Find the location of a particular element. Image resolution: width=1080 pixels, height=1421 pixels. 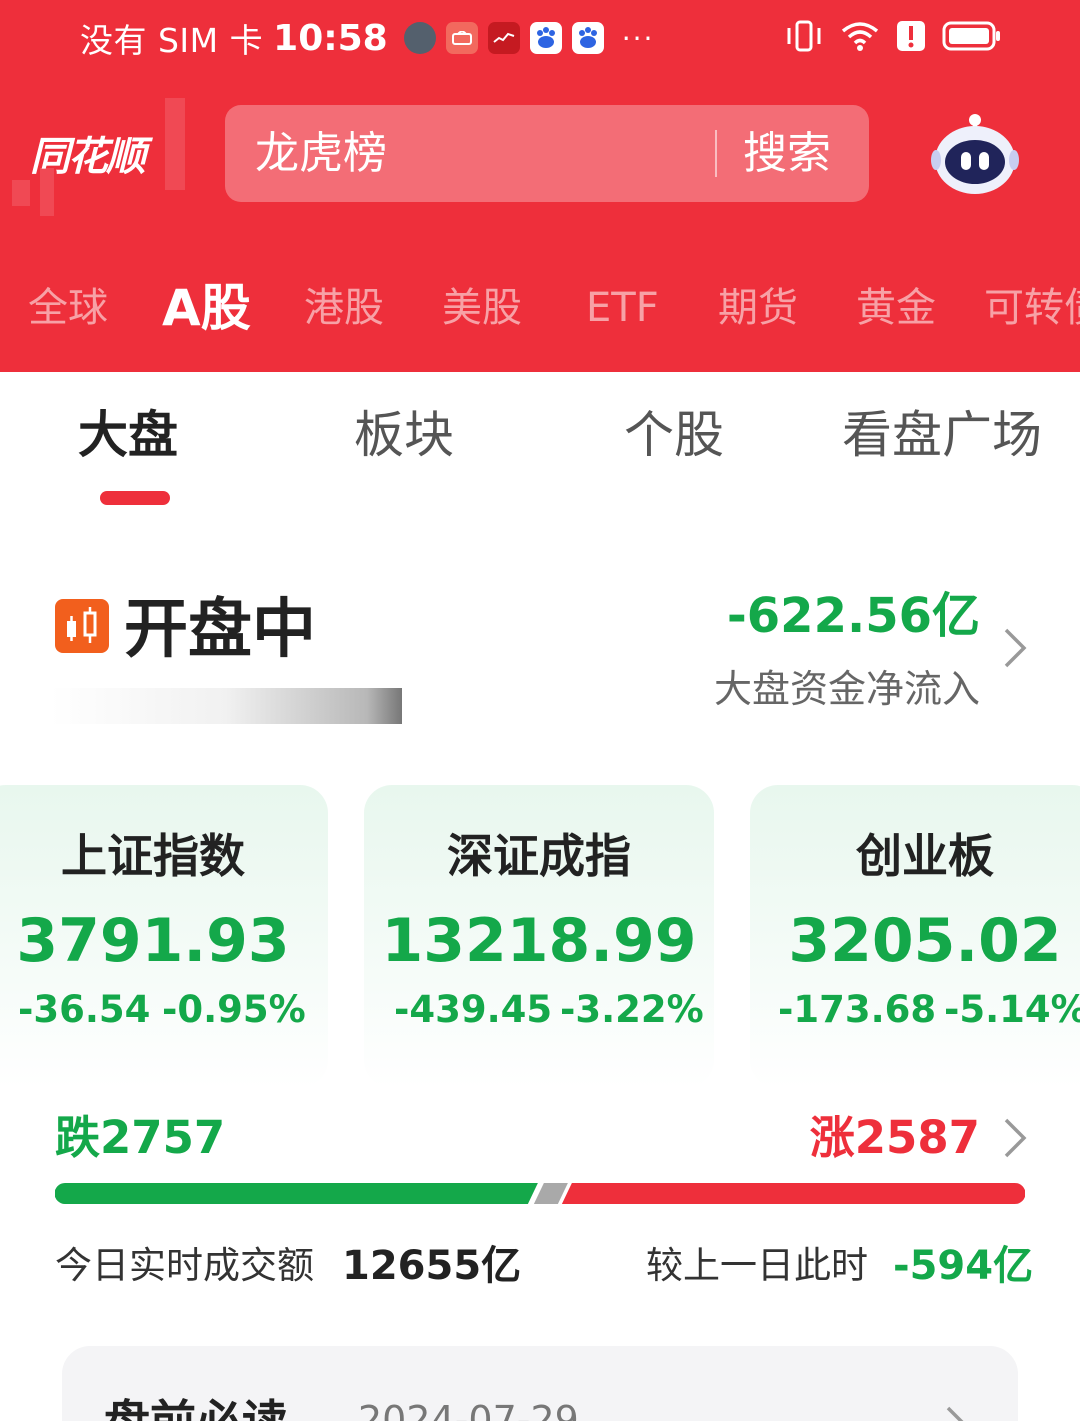

tab-gold: 黄金 is located at coordinates (896, 308).